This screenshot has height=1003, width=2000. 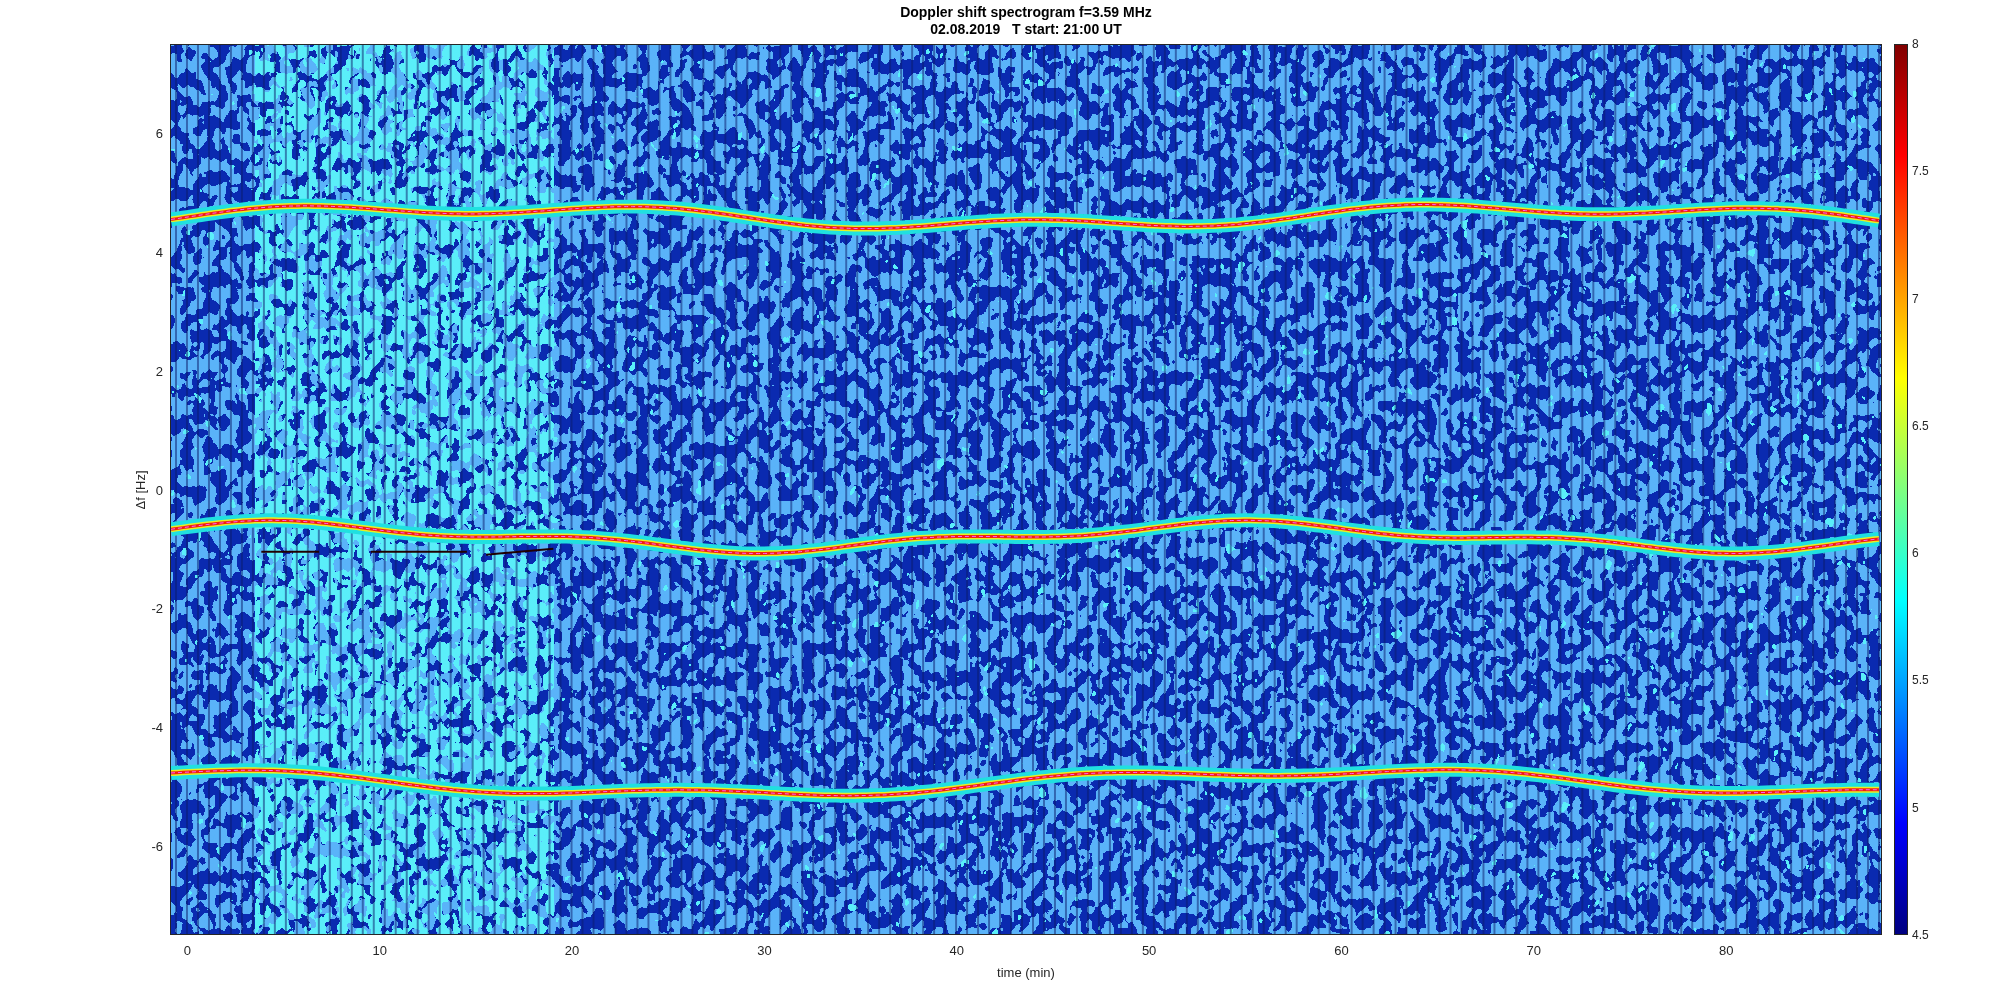 What do you see at coordinates (1920, 171) in the screenshot?
I see `colorbar-tick-label: 7.5` at bounding box center [1920, 171].